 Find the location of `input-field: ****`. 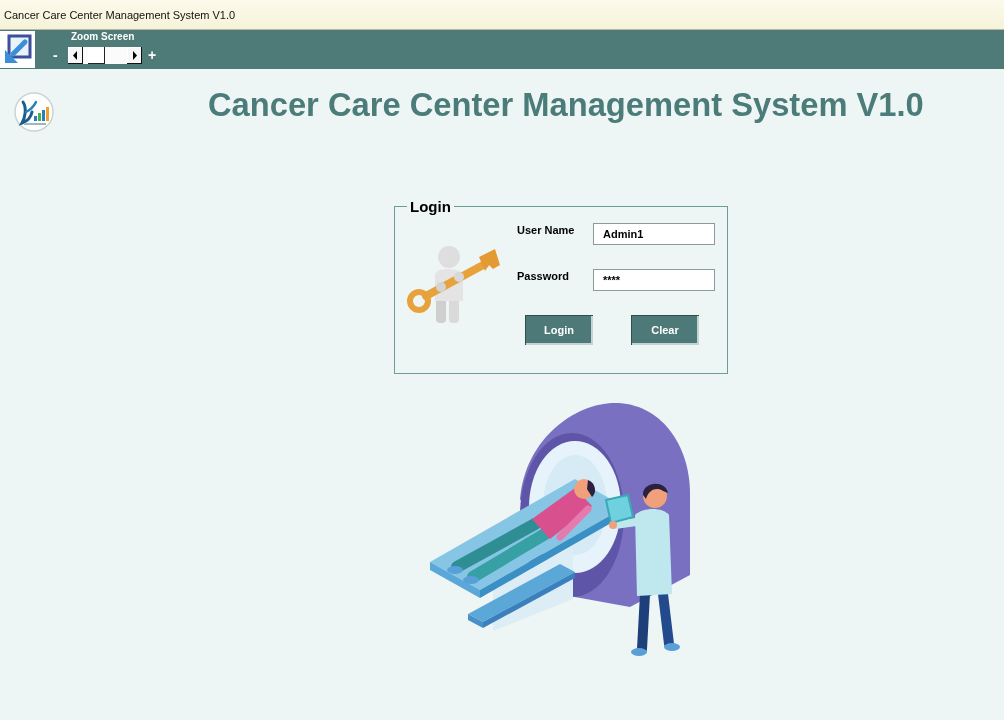

input-field: **** is located at coordinates (654, 280).